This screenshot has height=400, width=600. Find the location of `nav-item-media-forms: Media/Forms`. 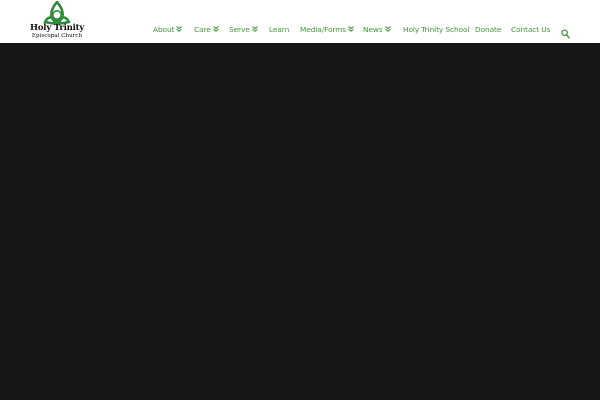

nav-item-media-forms: Media/Forms is located at coordinates (327, 29).